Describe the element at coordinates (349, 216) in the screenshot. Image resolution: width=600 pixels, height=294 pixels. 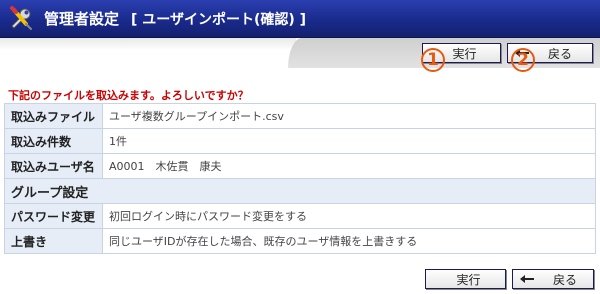
I see `row-value: 初回ログイン時にパスワード変更をする` at that location.